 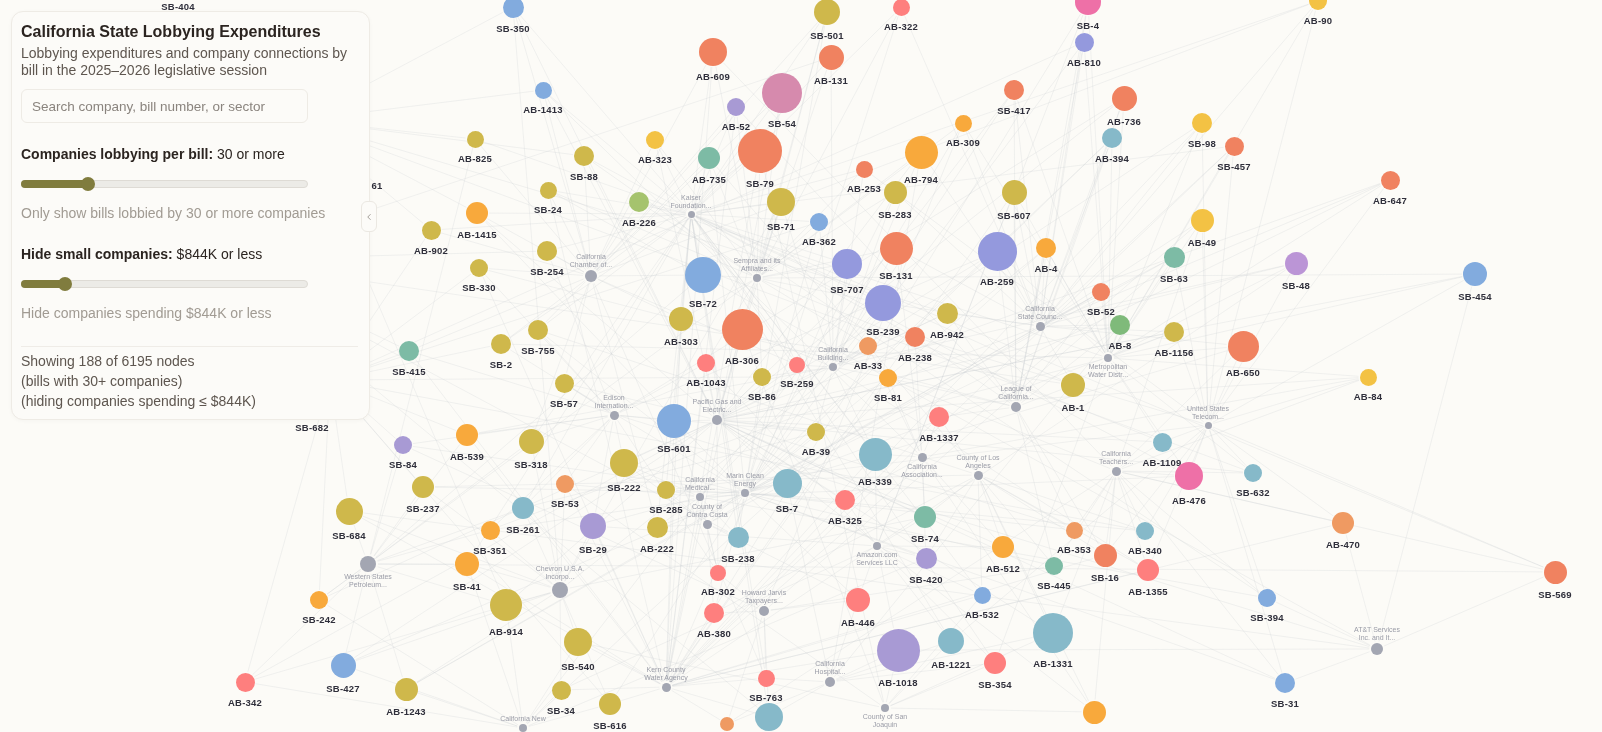 What do you see at coordinates (164, 106) in the screenshot?
I see `search-field: Search company, bill number, or sector` at bounding box center [164, 106].